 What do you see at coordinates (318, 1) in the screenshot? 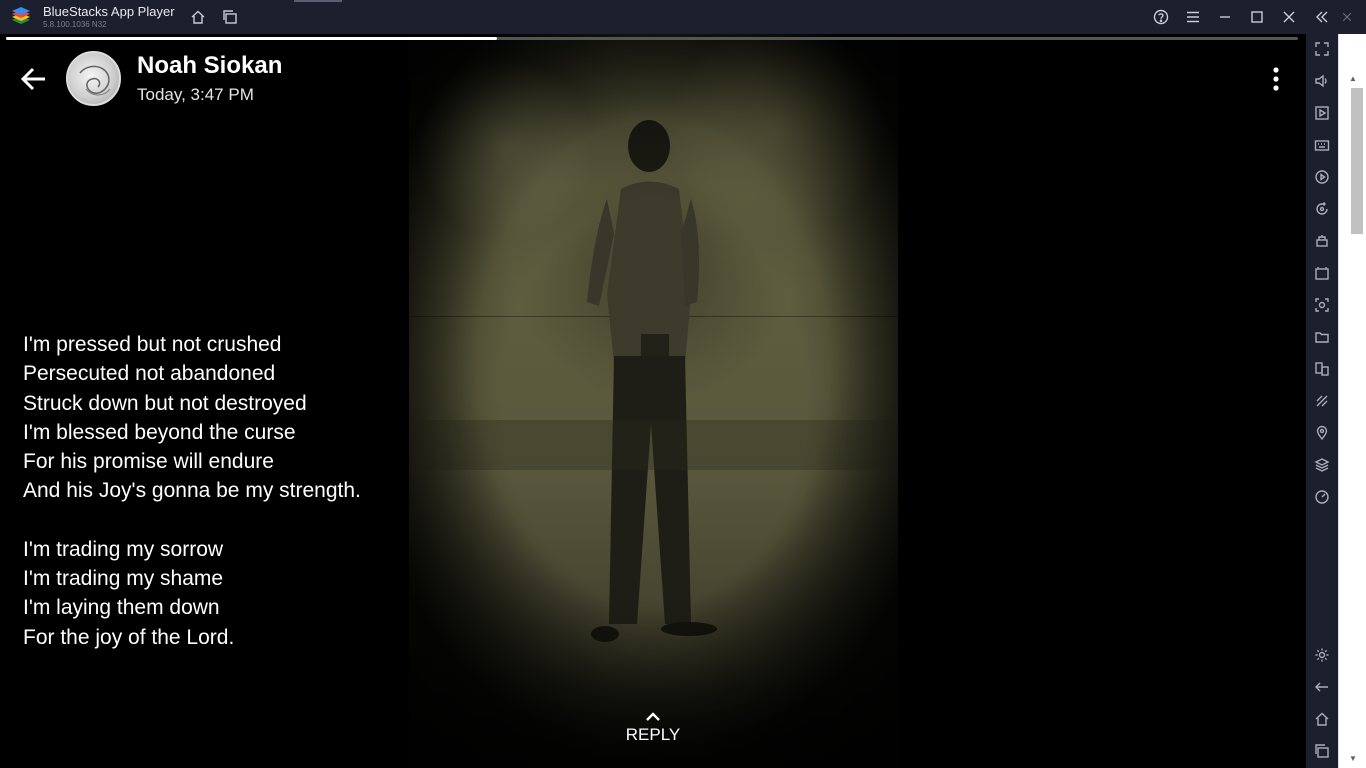
I see `tab-indicator` at bounding box center [318, 1].